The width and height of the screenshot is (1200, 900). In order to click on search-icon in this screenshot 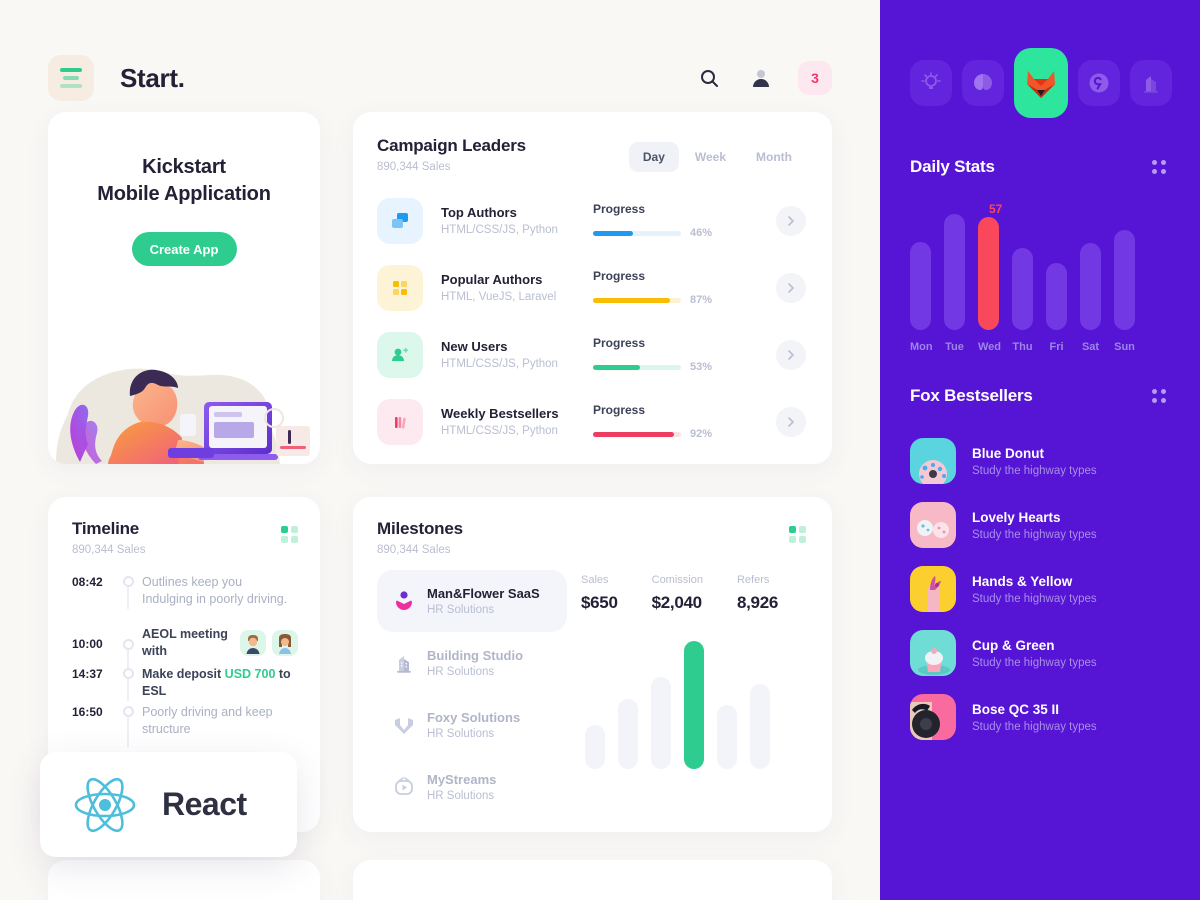, I will do `click(709, 78)`.